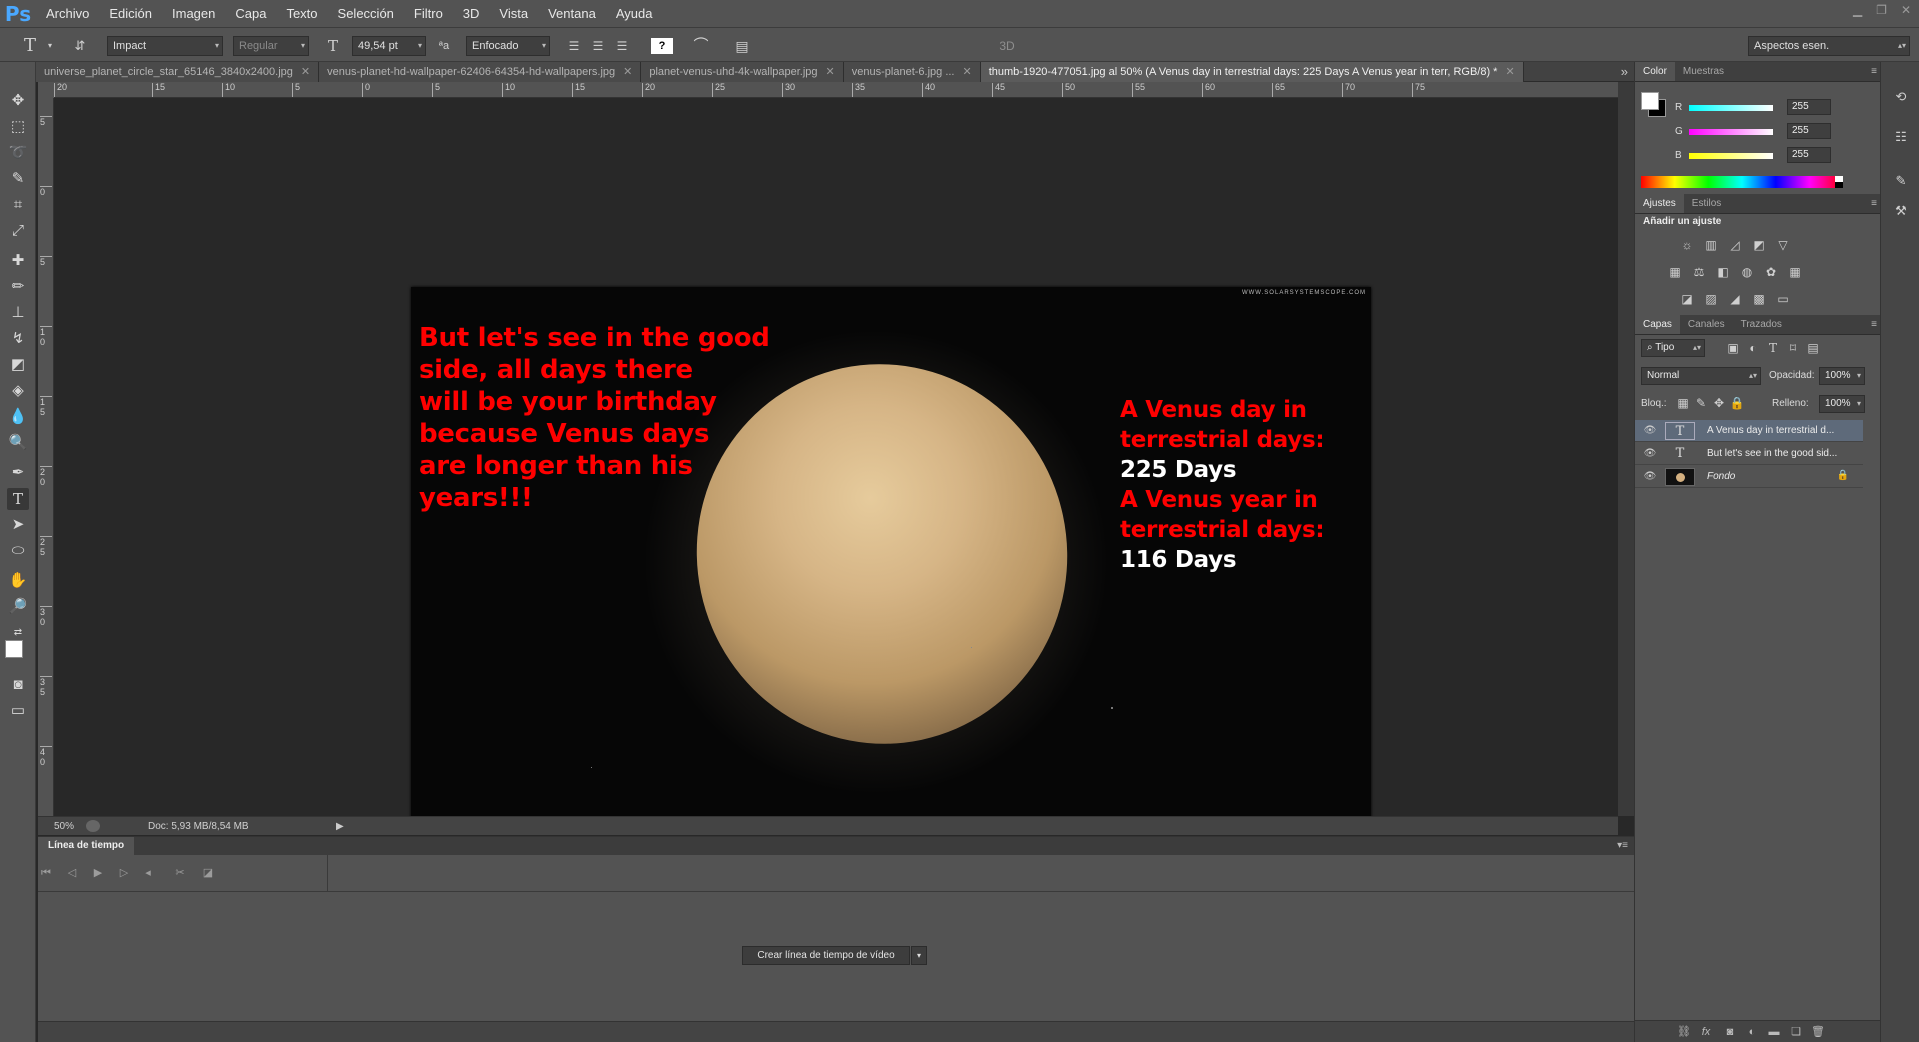 This screenshot has width=1919, height=1042. Describe the element at coordinates (1723, 272) in the screenshot. I see `black-white-icon: ◧` at that location.